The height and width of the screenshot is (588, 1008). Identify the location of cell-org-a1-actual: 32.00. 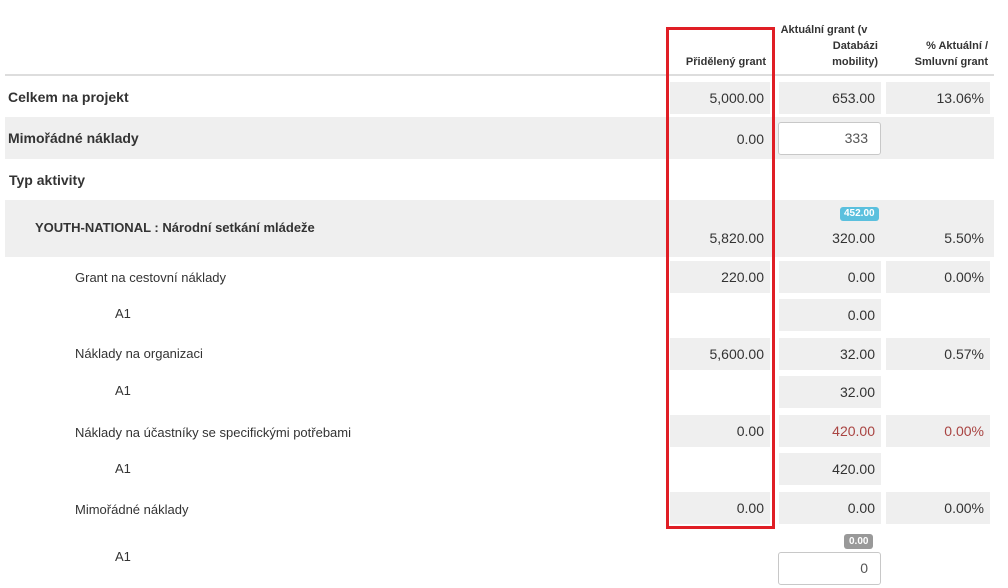
(830, 392).